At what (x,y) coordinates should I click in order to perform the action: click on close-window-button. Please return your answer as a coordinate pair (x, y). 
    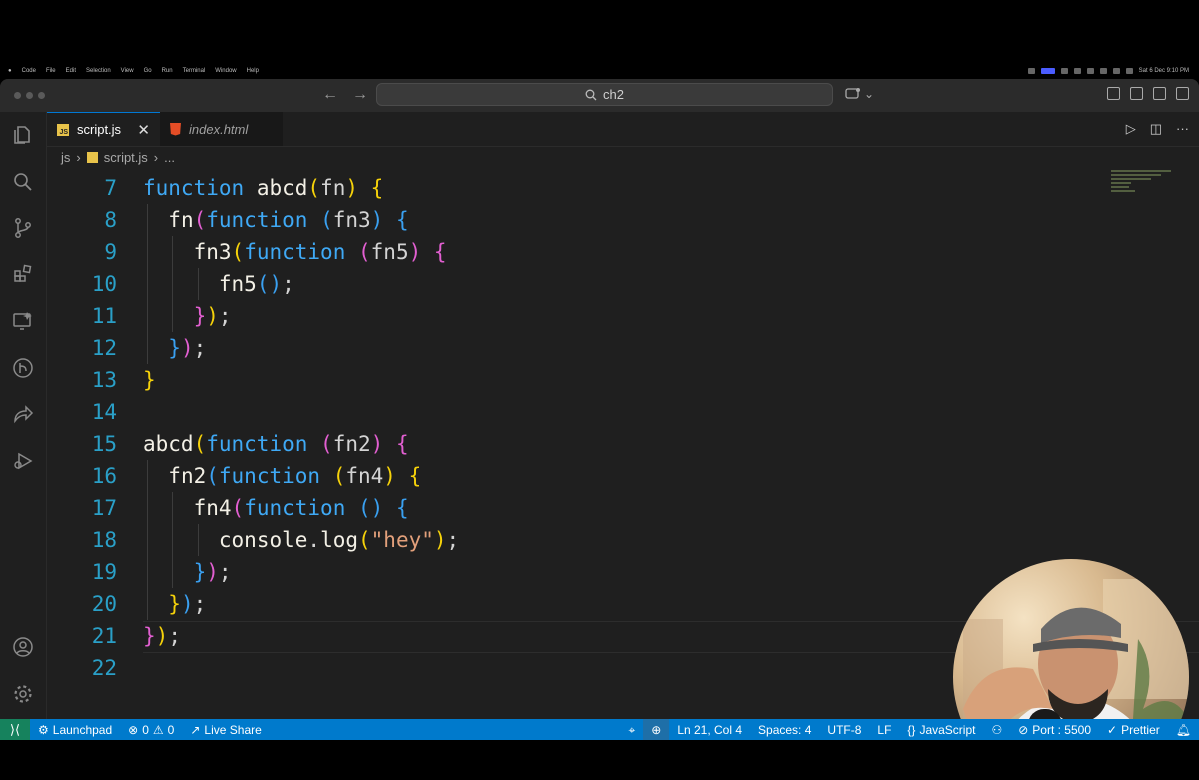
    Looking at the image, I should click on (17, 95).